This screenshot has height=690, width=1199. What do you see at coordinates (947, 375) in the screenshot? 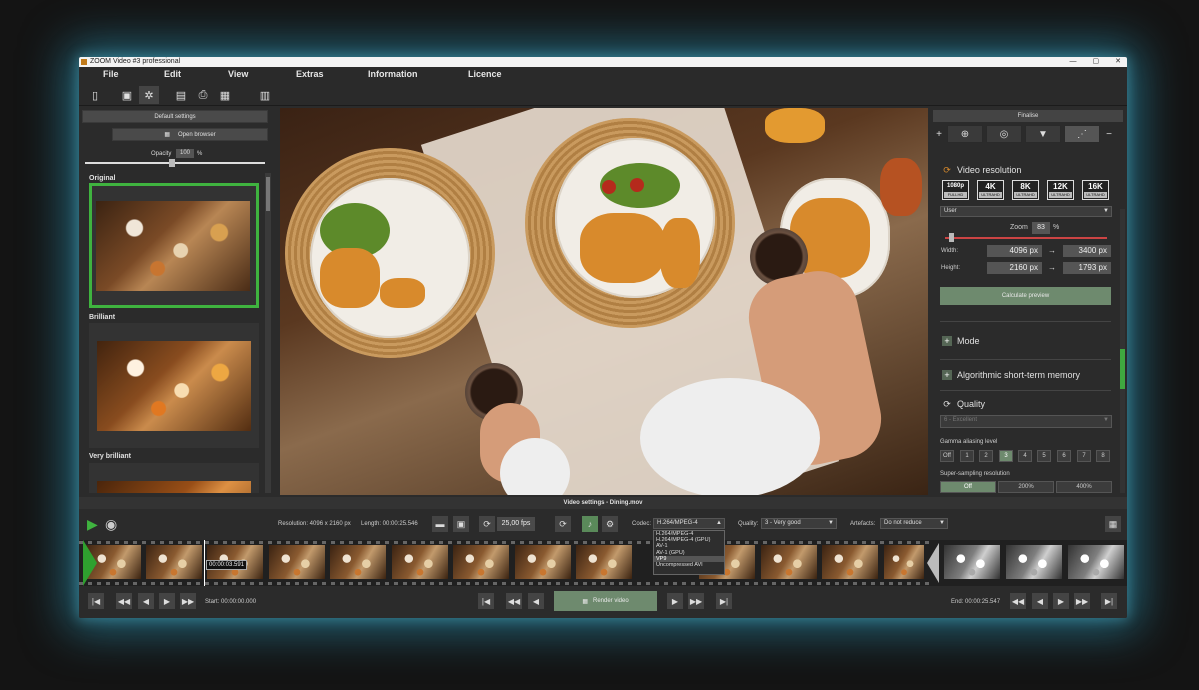
I see `expand-memory-icon: +` at bounding box center [947, 375].